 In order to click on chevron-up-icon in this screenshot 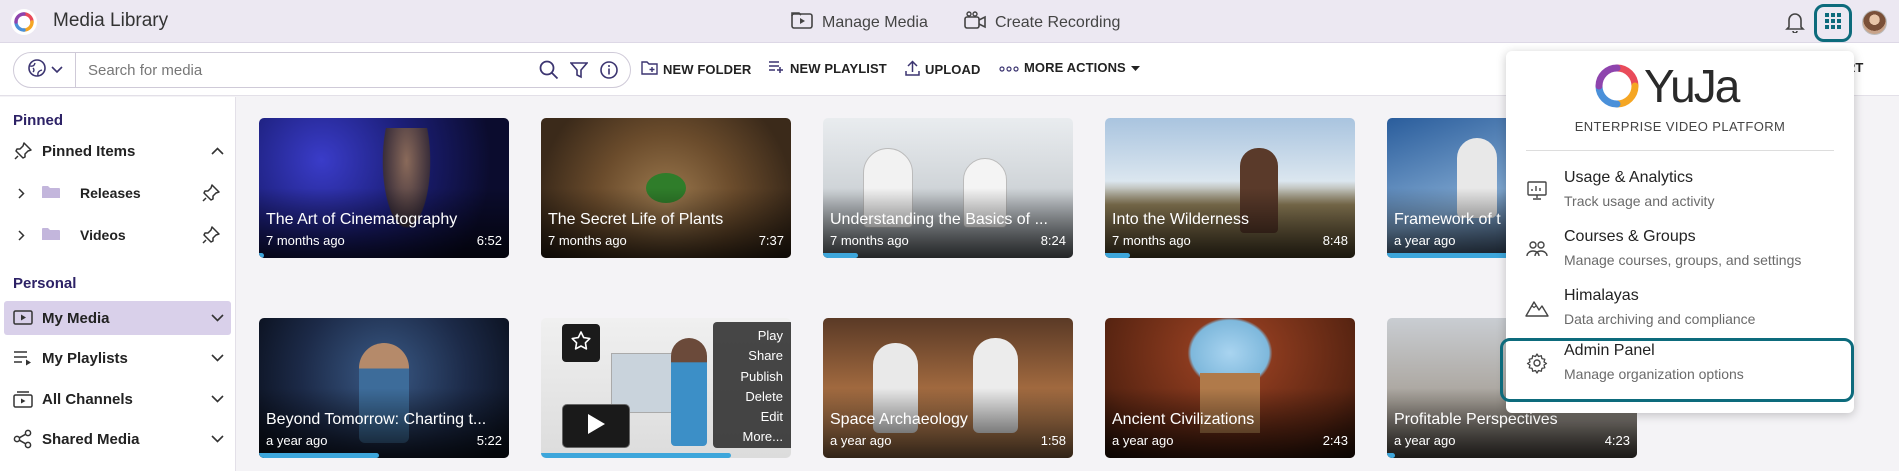, I will do `click(217, 151)`.